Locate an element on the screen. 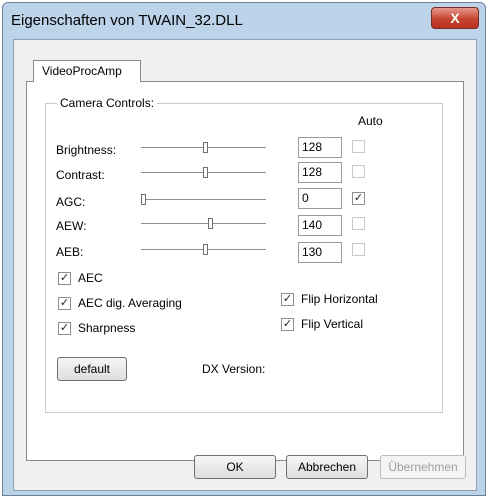 This screenshot has width=488, height=498. agc-auto-checkbox: ✓ is located at coordinates (358, 198).